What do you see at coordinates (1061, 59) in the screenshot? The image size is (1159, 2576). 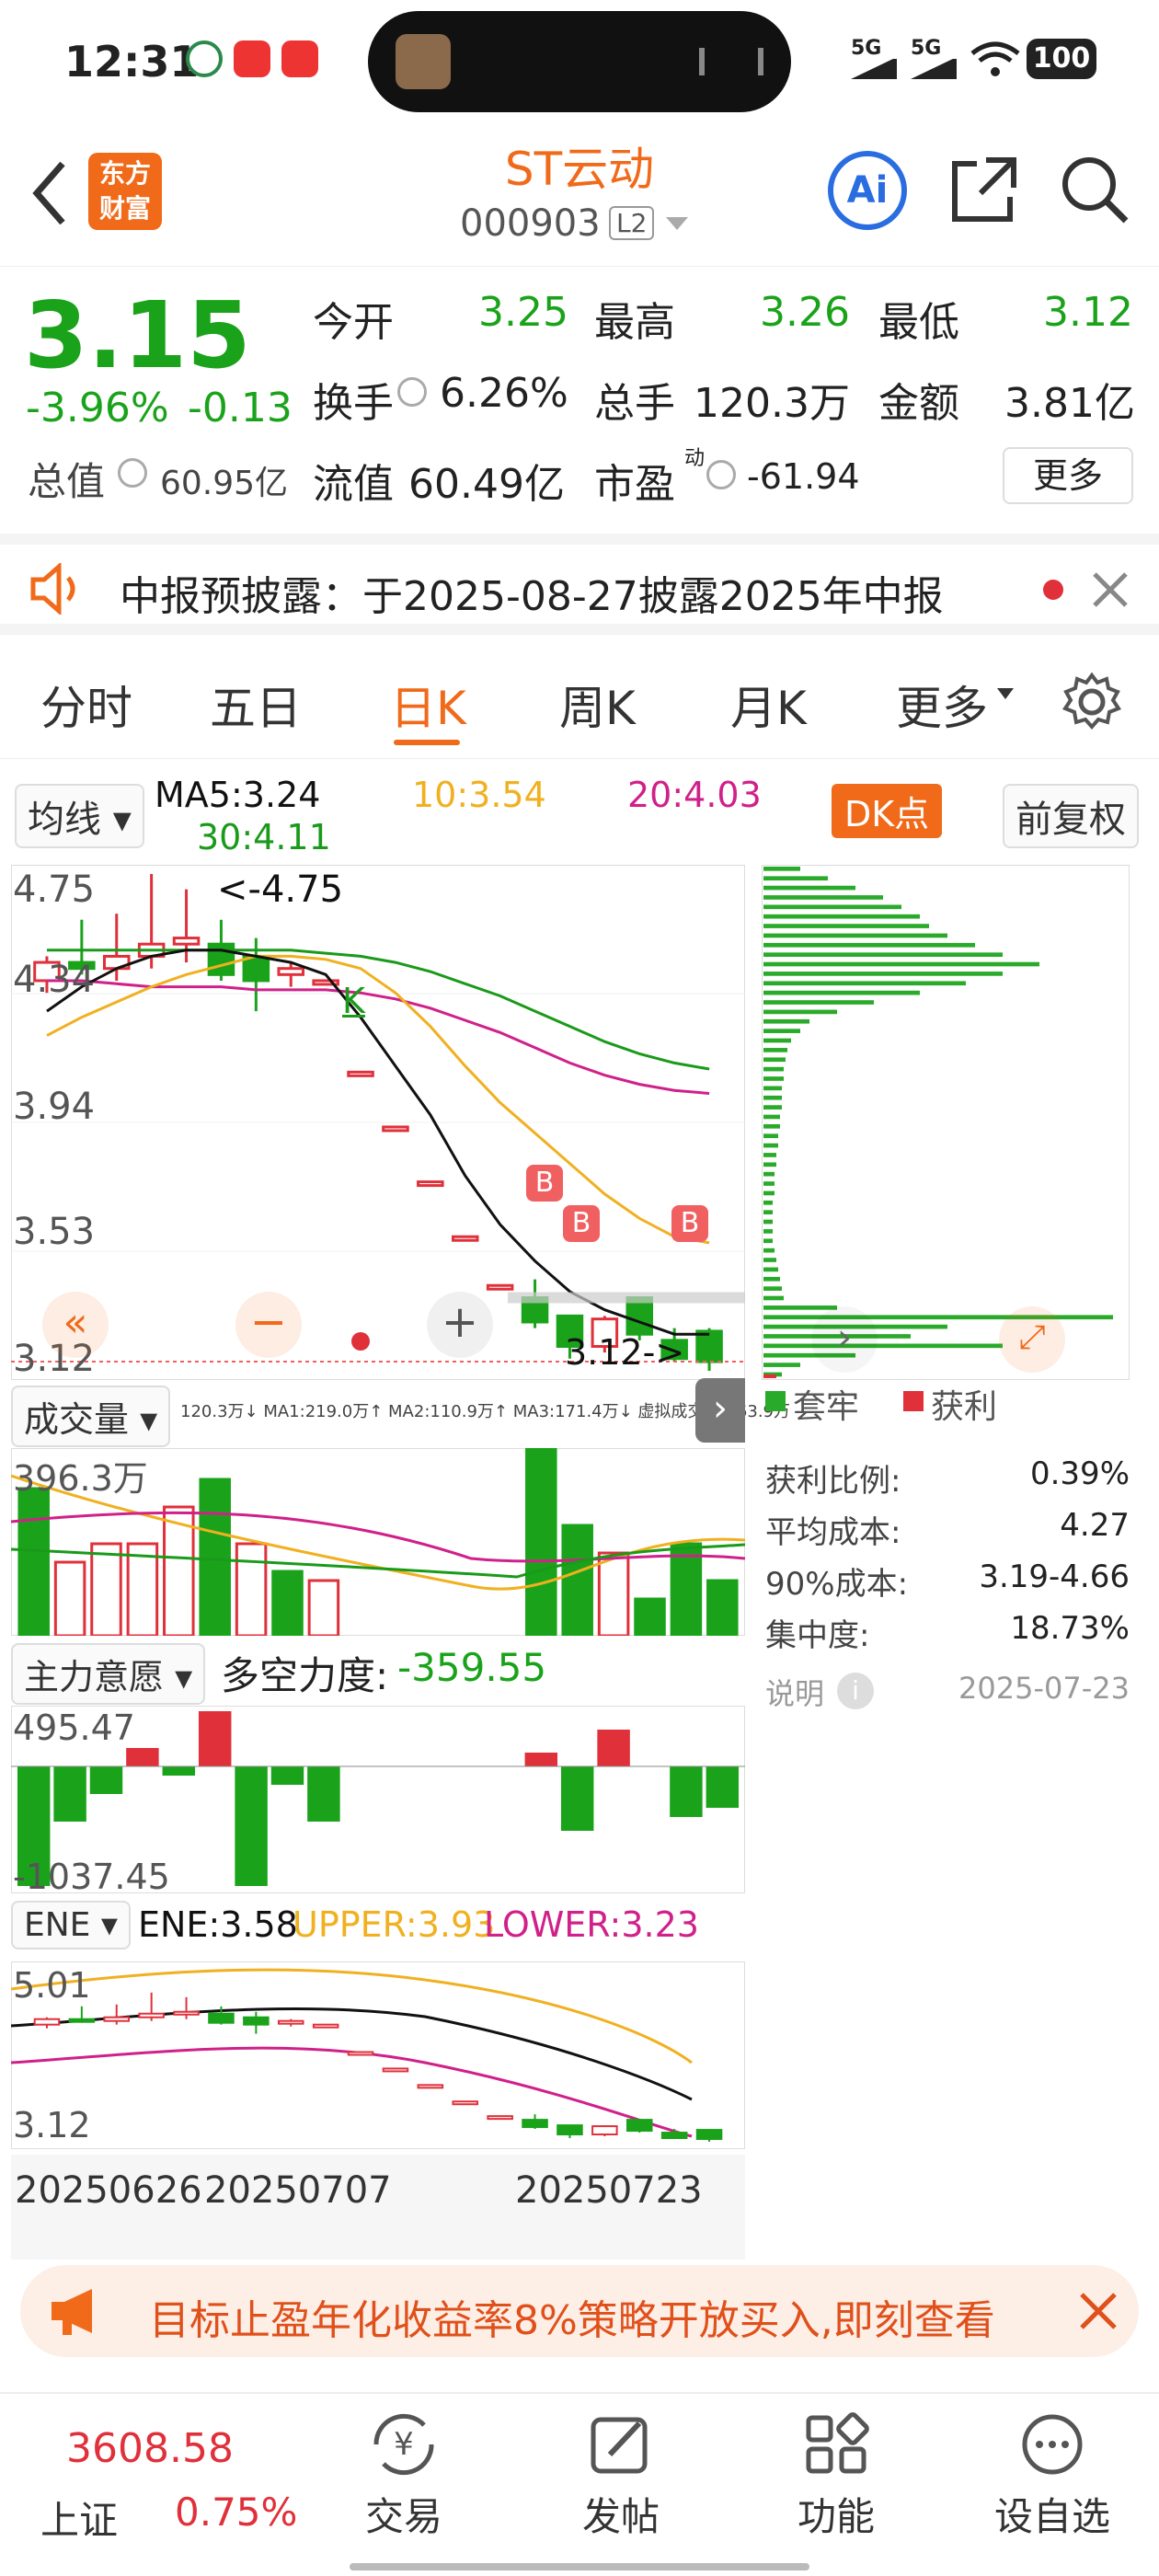 I see `battery-indicator: 100` at bounding box center [1061, 59].